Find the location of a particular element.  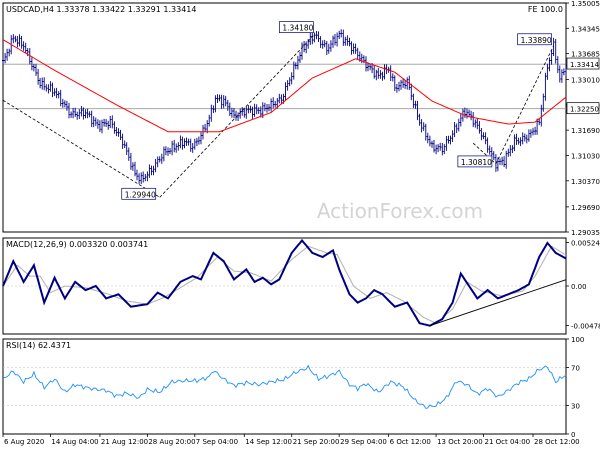

macd-title: MACD(12,26,9) 0.003320 0.003741 is located at coordinates (77, 244).